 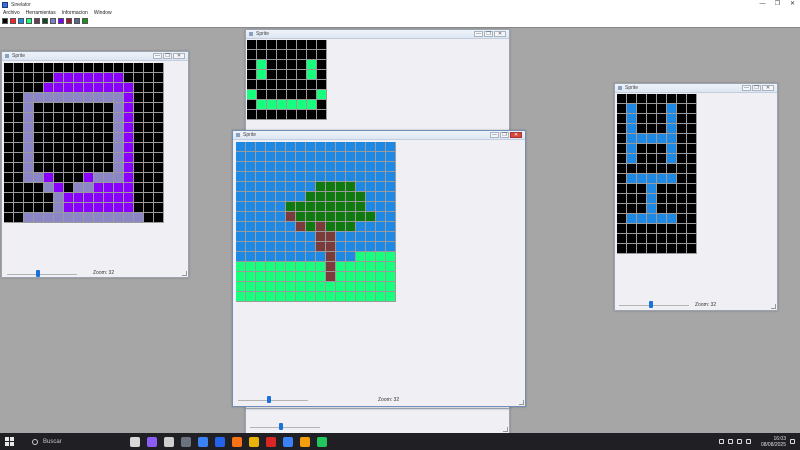 What do you see at coordinates (739, 441) in the screenshot?
I see `speaker-icon` at bounding box center [739, 441].